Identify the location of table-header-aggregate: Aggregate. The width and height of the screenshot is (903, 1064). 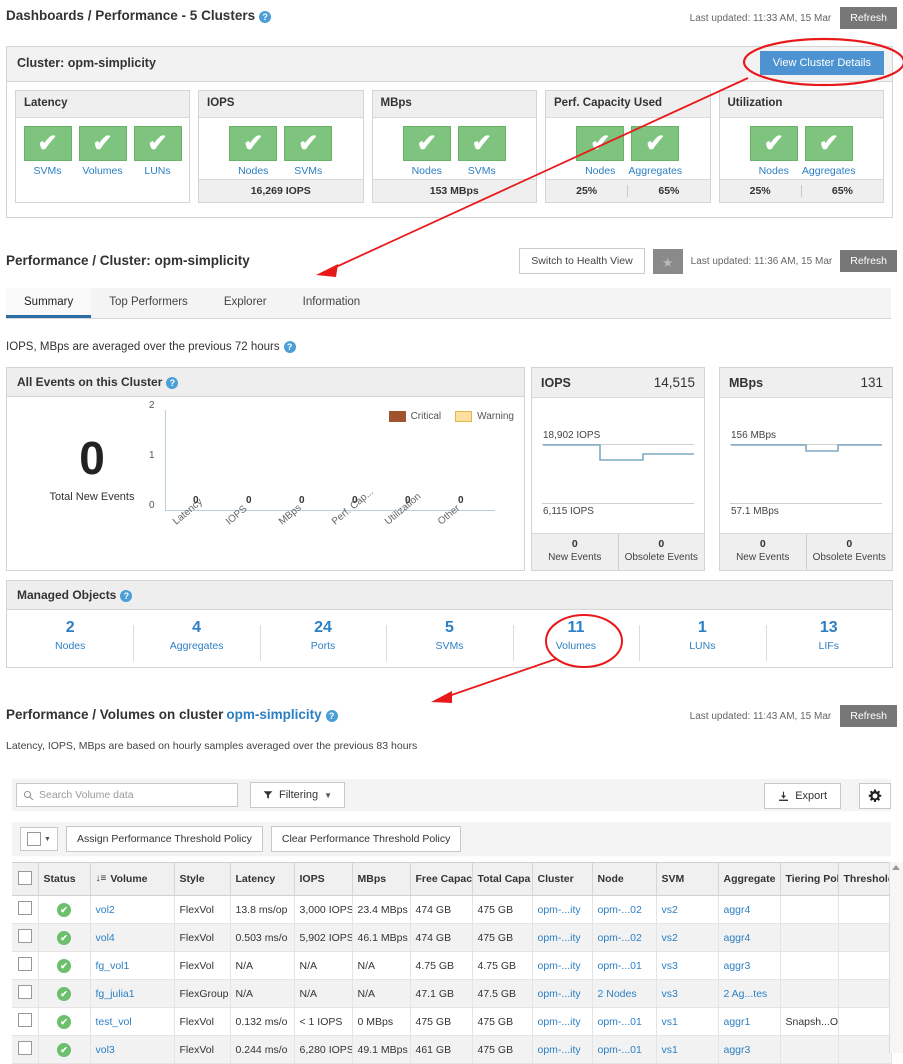
(749, 879).